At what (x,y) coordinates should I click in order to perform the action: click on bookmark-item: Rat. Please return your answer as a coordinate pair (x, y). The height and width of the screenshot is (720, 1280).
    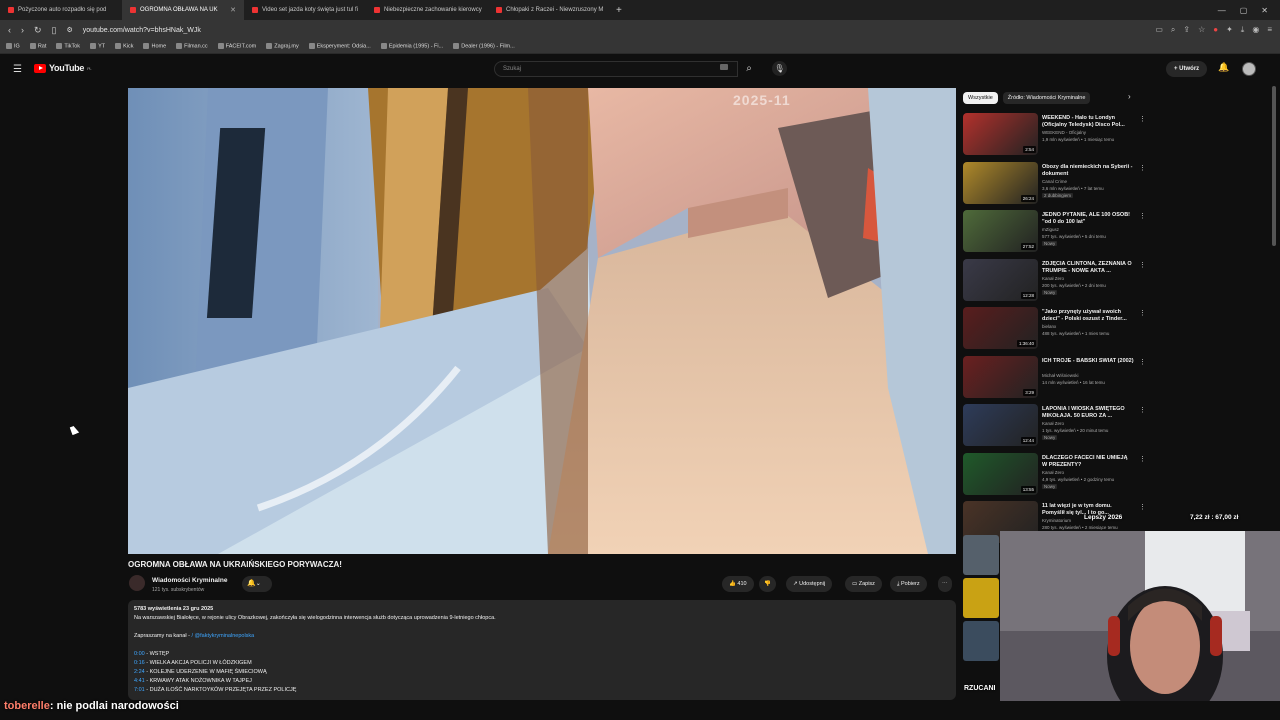
    Looking at the image, I should click on (37, 46).